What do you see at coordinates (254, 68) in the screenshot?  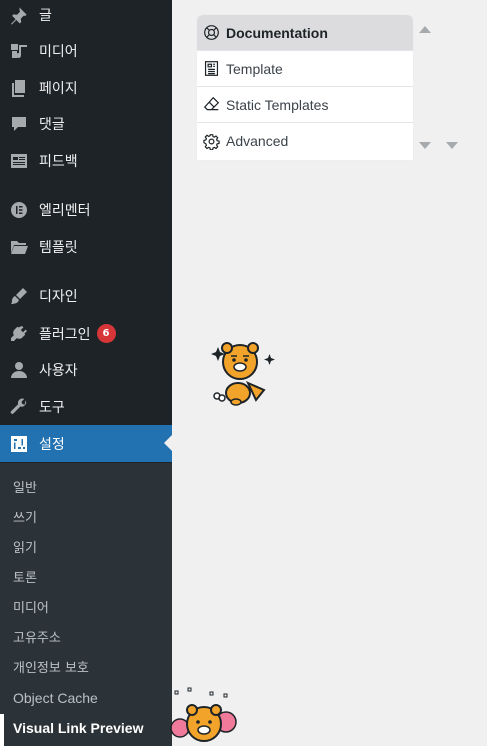 I see `menu-label: Template` at bounding box center [254, 68].